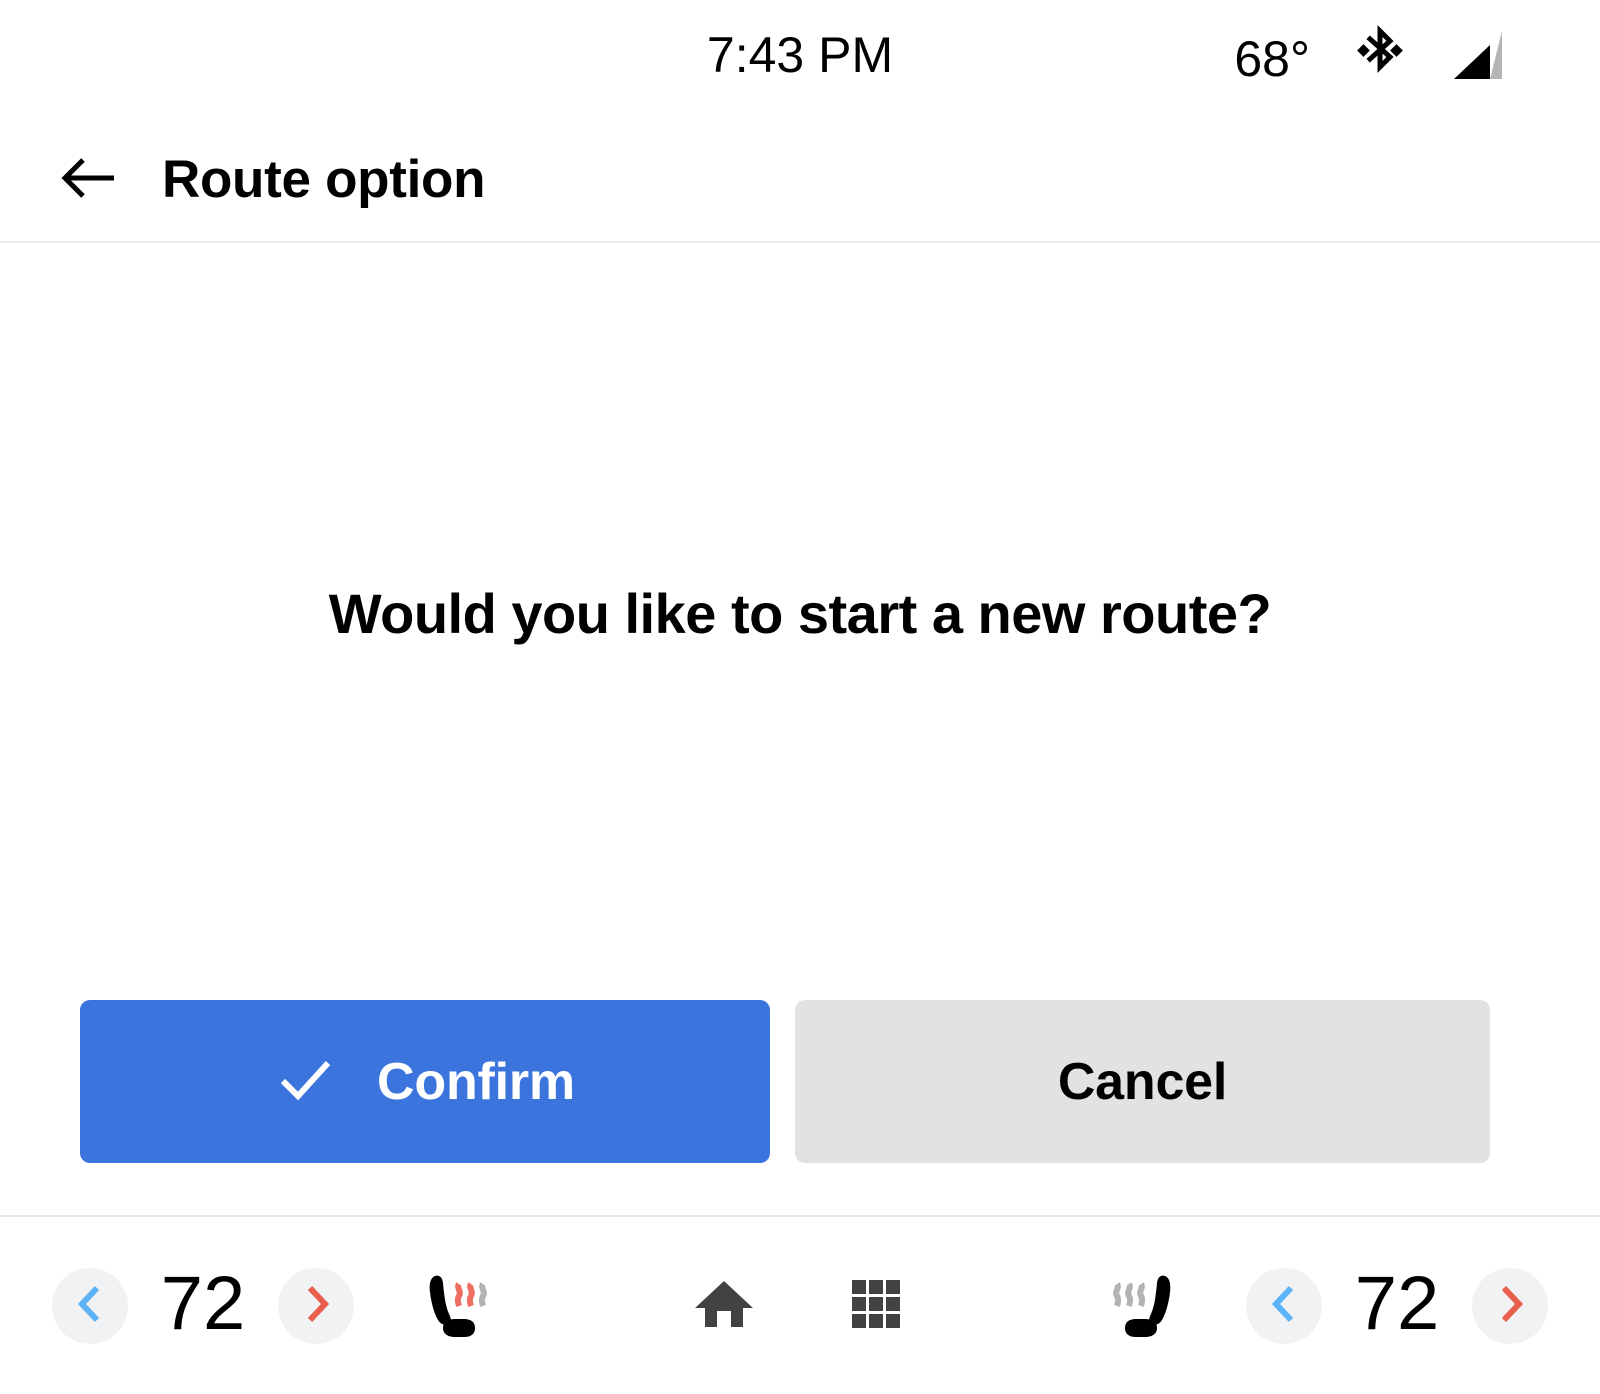  Describe the element at coordinates (800, 59) in the screenshot. I see `status-bar: 7:43 PM 68°` at that location.